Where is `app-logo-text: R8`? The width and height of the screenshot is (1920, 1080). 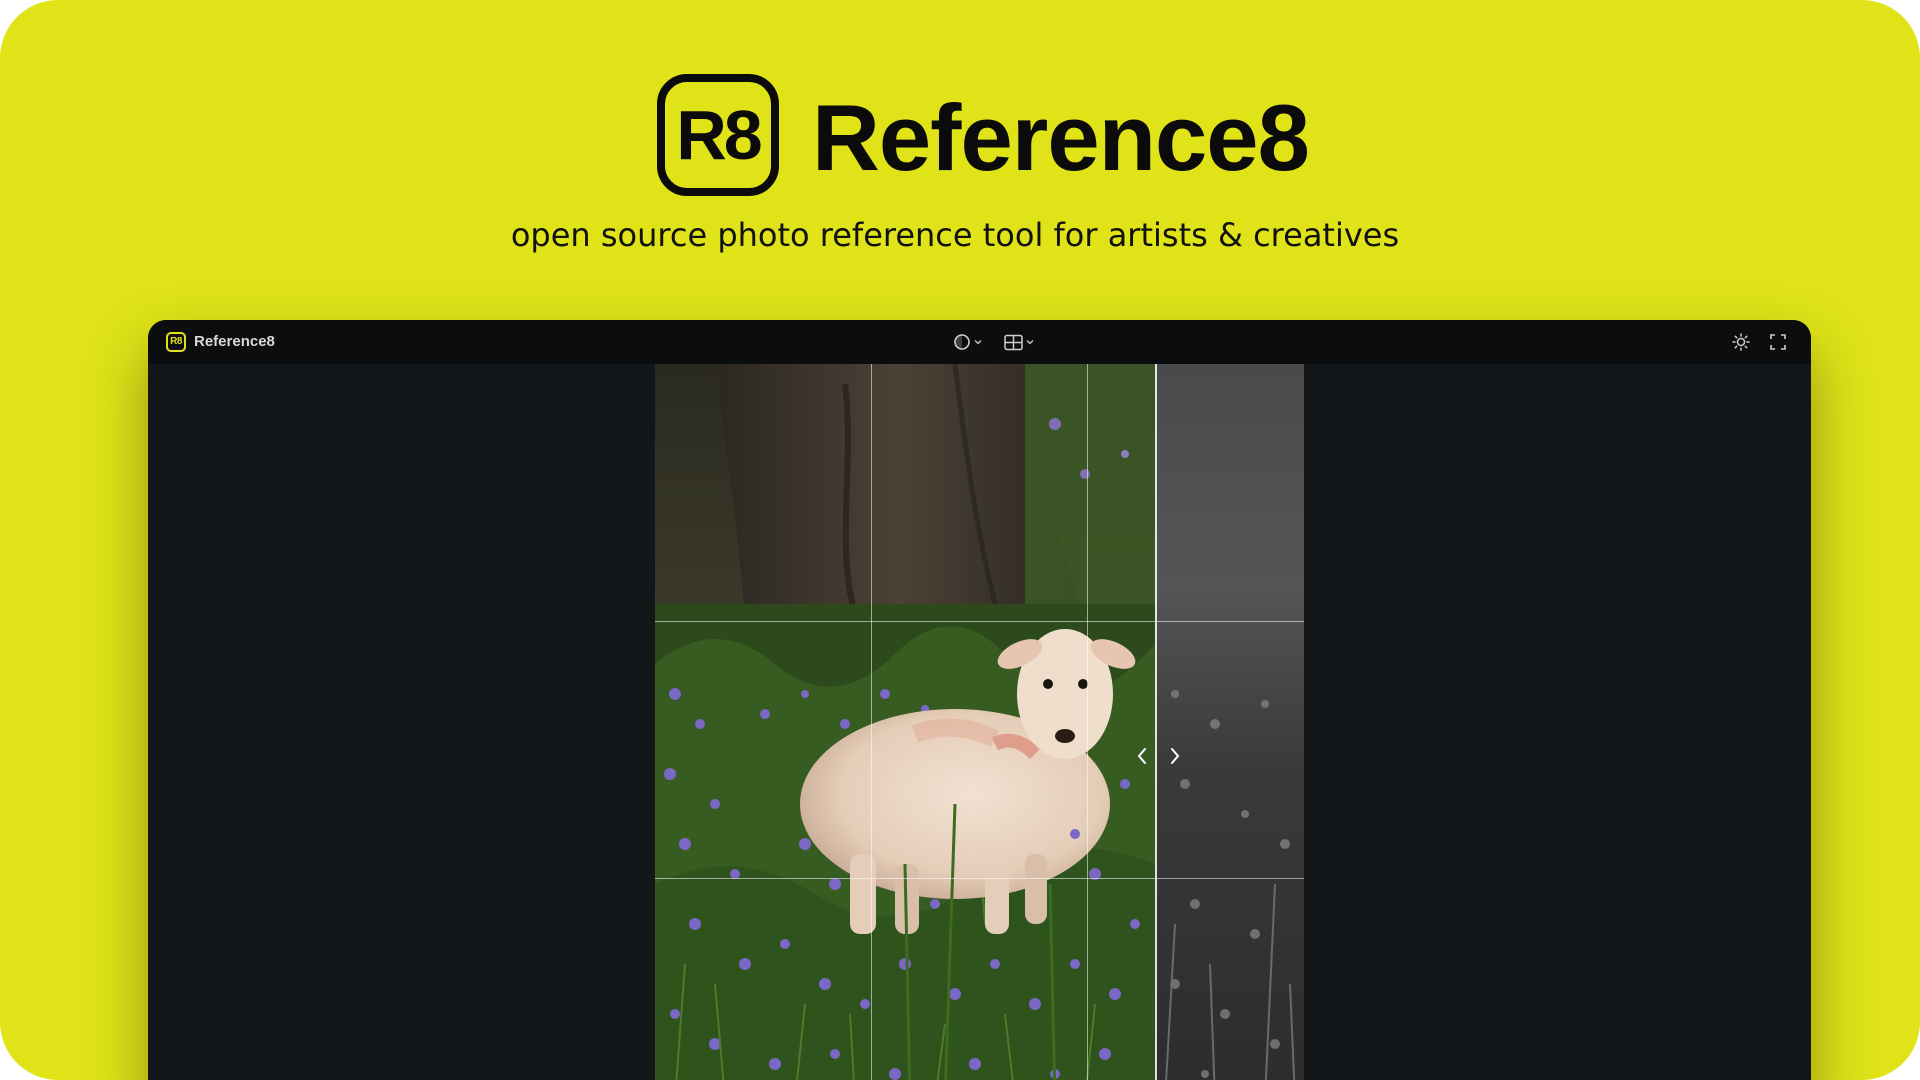
app-logo-text: R8 is located at coordinates (176, 341).